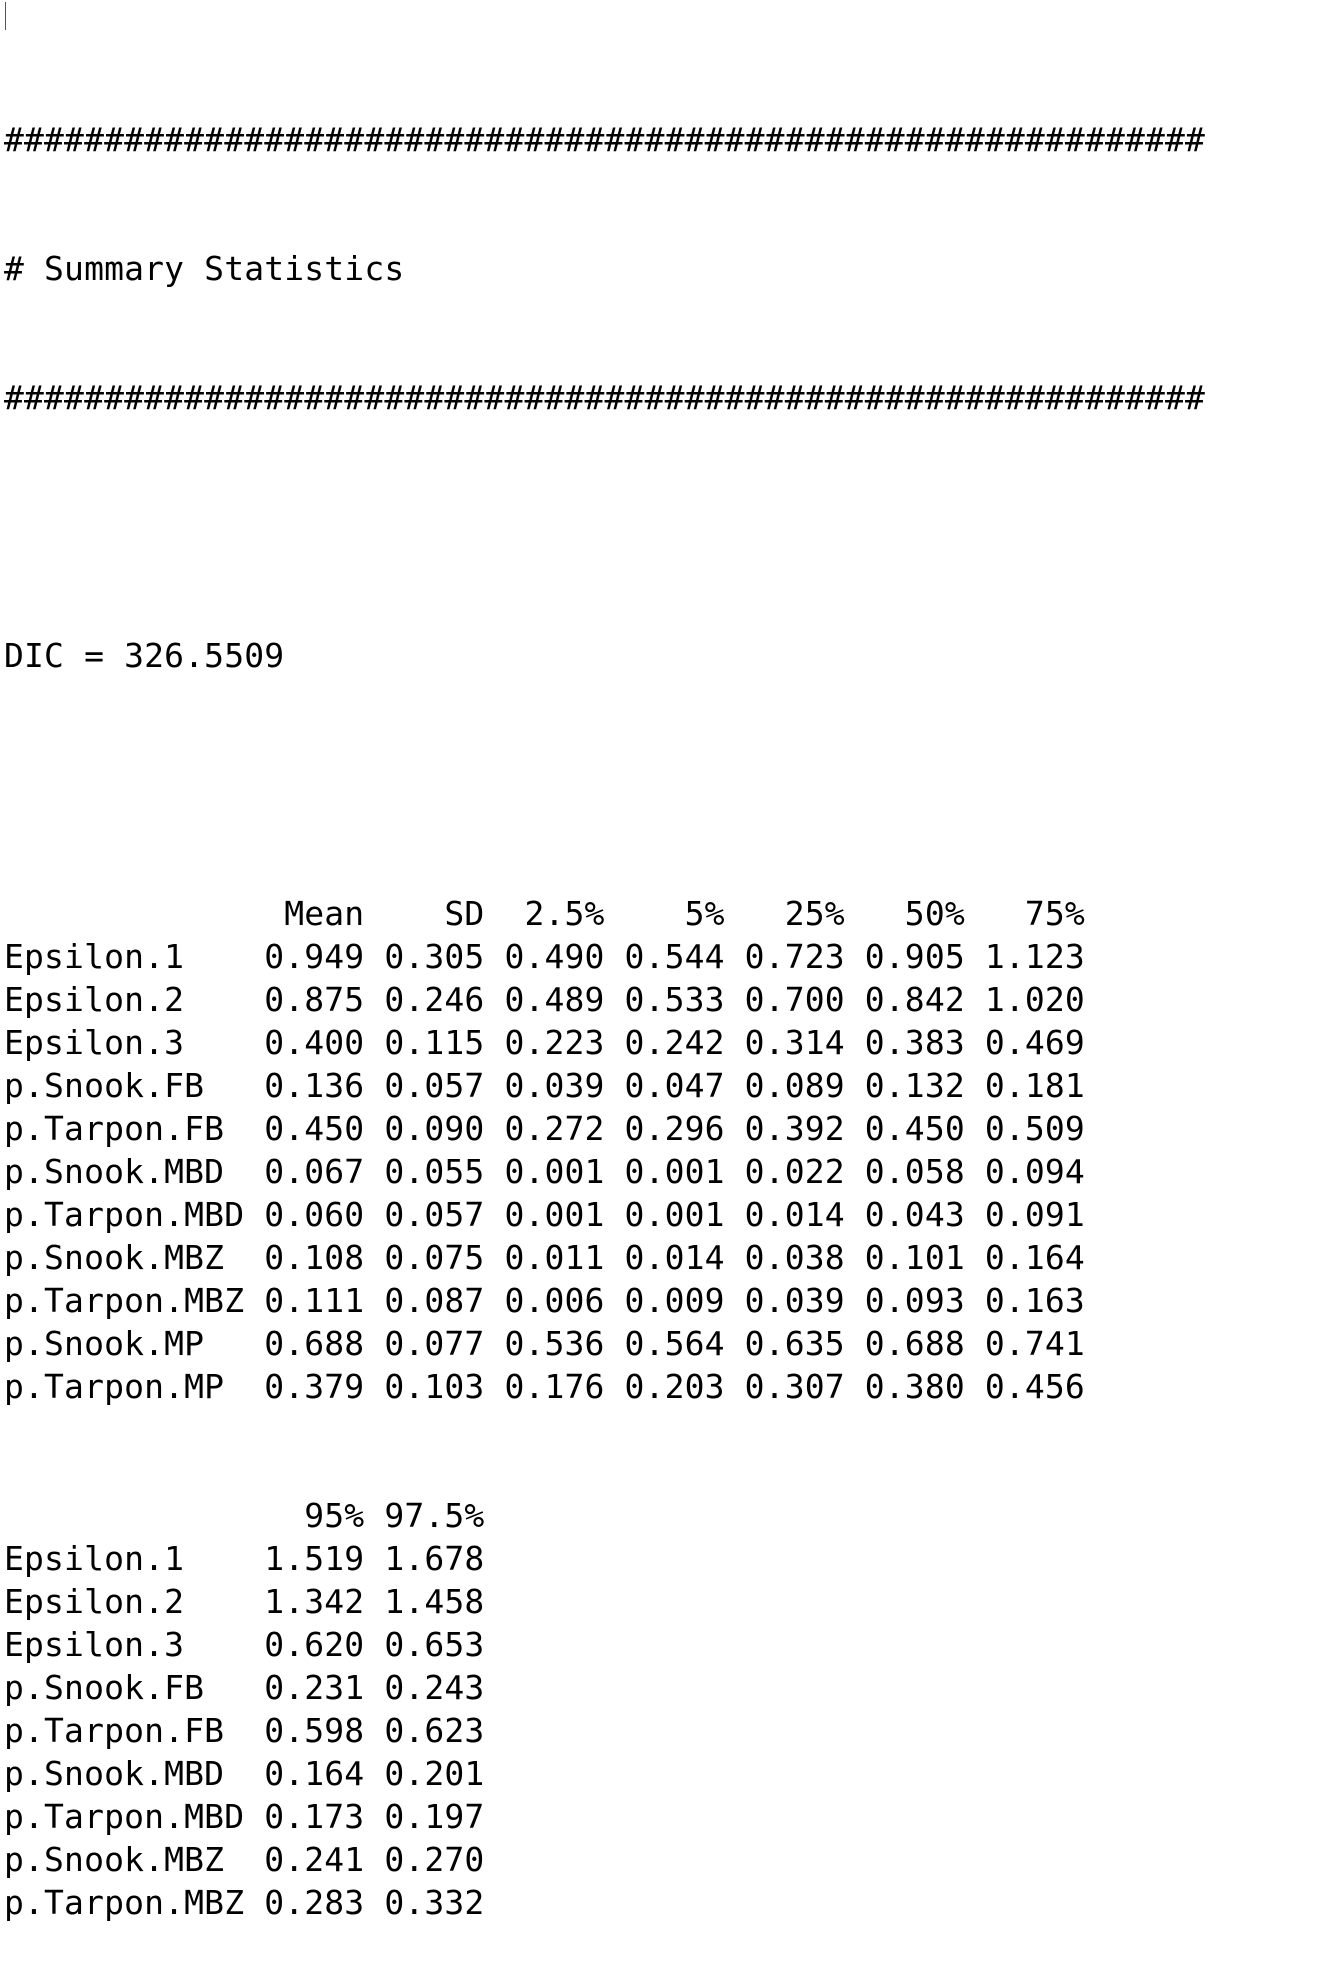  Describe the element at coordinates (244, 1816) in the screenshot. I see `table-row: p.Tarpon.MBD 0.173 0.197` at that location.